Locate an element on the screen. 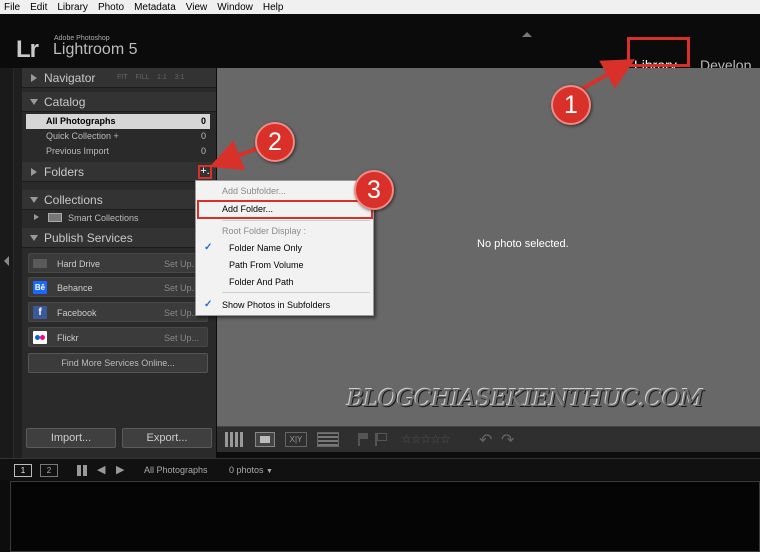 This screenshot has width=760, height=552. loupe-view-icon is located at coordinates (265, 439).